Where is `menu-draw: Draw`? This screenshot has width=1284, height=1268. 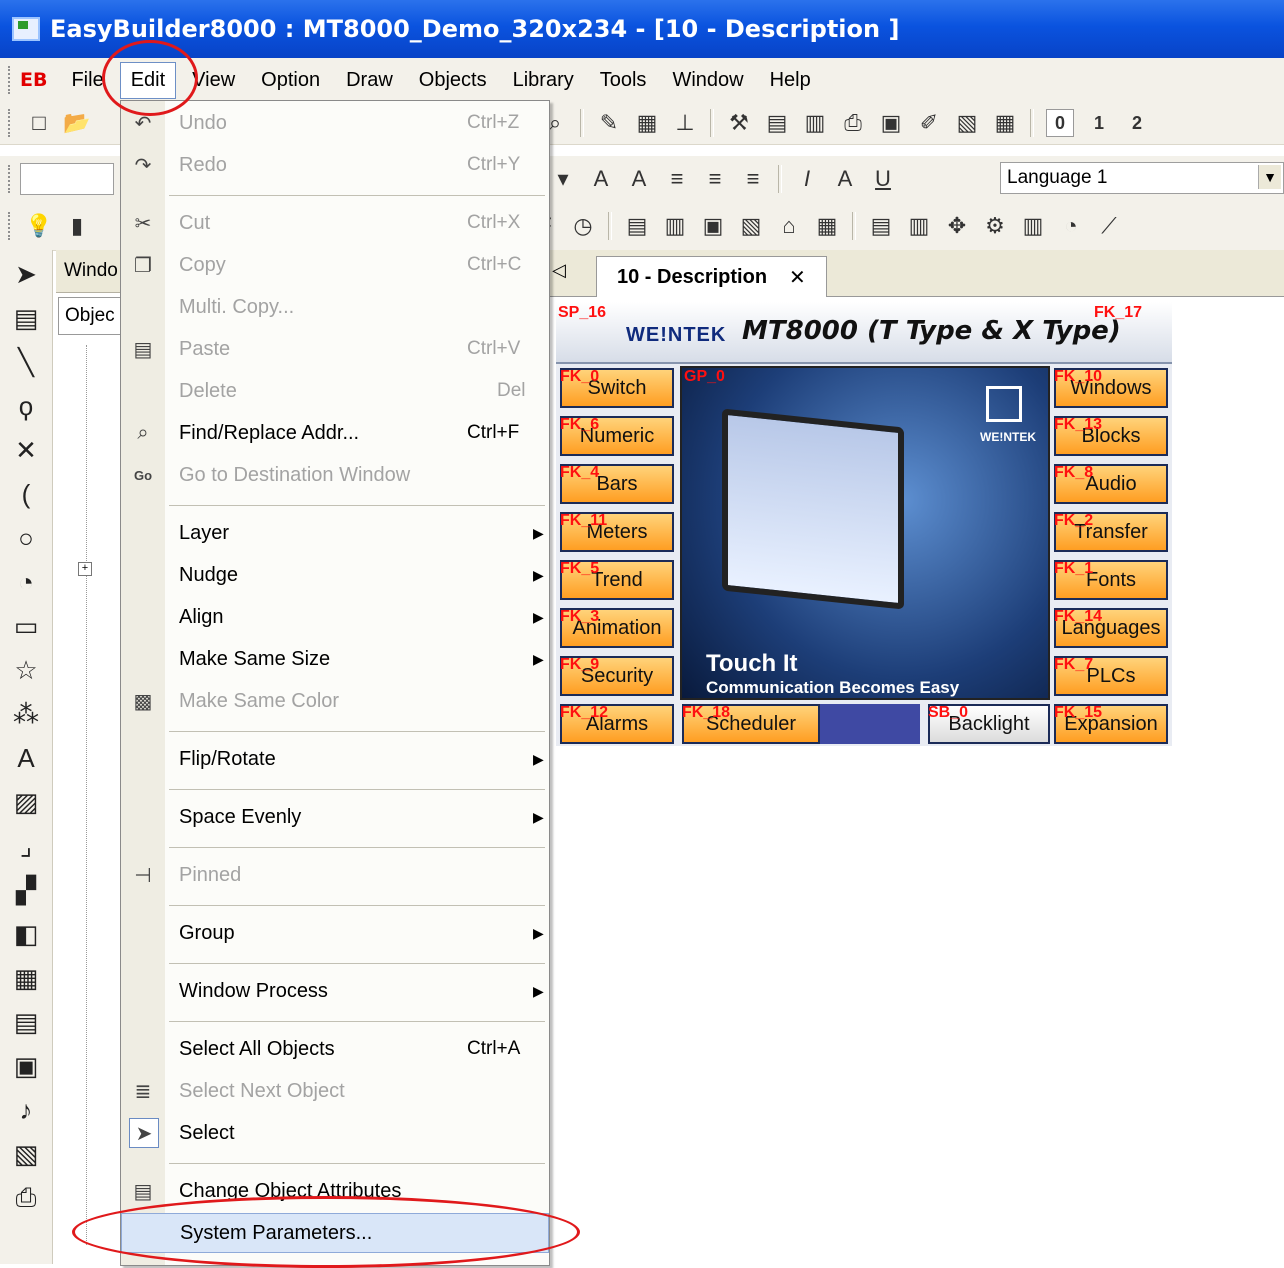
menu-draw: Draw is located at coordinates (369, 80).